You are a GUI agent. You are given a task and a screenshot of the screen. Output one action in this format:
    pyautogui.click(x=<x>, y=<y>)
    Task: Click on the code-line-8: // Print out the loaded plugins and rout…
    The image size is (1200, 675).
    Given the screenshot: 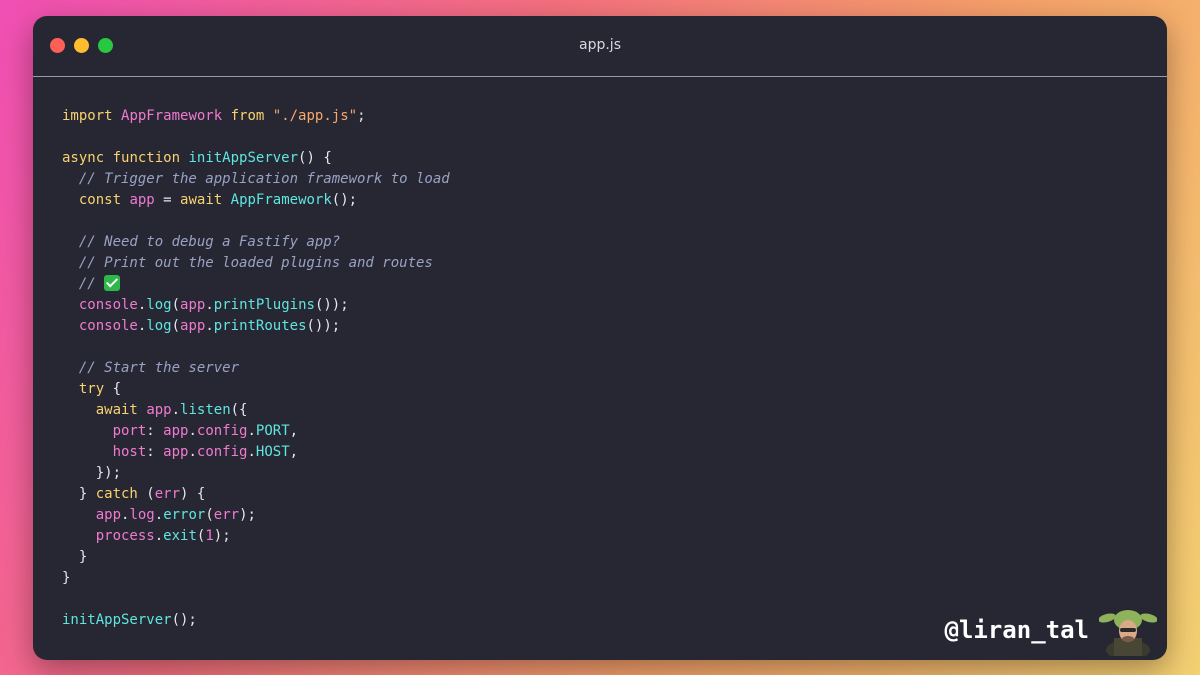 What is the action you would take?
    pyautogui.click(x=256, y=263)
    